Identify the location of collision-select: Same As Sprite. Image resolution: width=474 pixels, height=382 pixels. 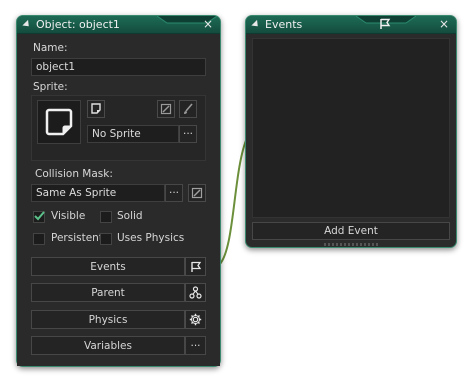
(98, 193).